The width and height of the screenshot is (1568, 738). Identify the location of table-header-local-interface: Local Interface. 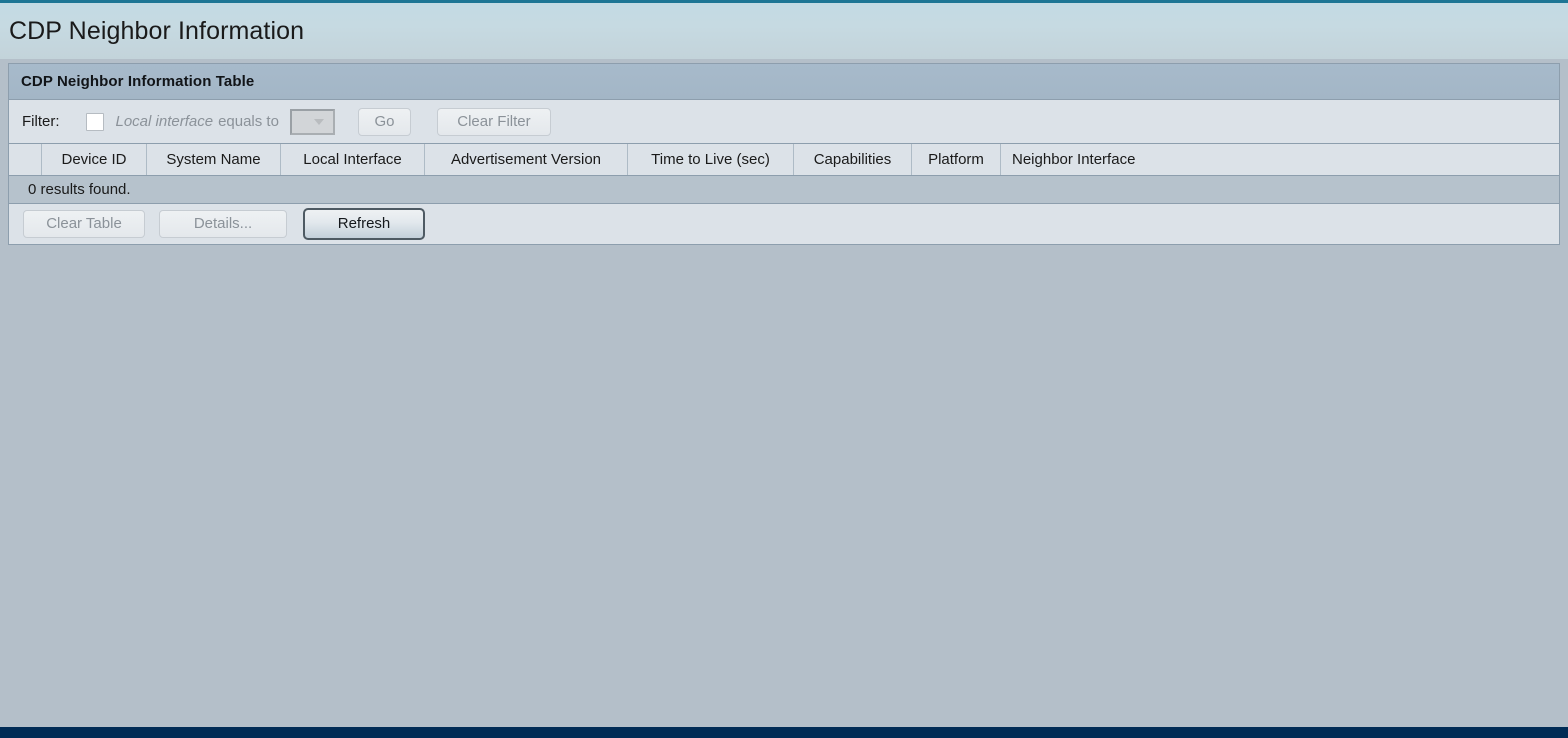
(353, 159).